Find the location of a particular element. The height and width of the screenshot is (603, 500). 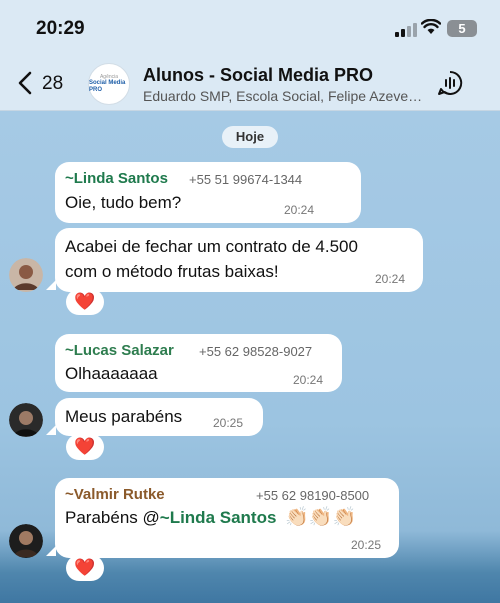

status-time: 20:29 is located at coordinates (60, 28).